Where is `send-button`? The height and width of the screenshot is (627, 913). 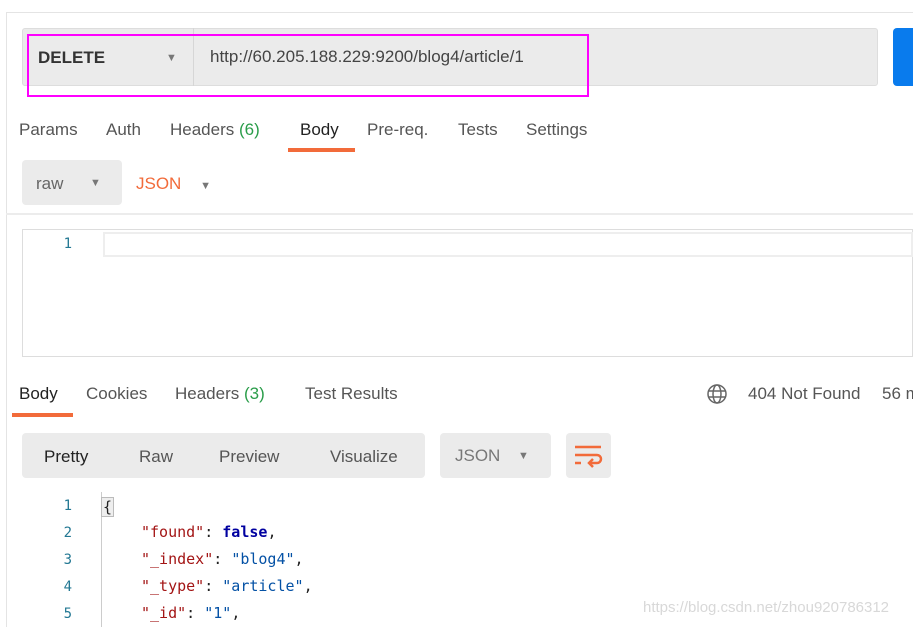 send-button is located at coordinates (903, 57).